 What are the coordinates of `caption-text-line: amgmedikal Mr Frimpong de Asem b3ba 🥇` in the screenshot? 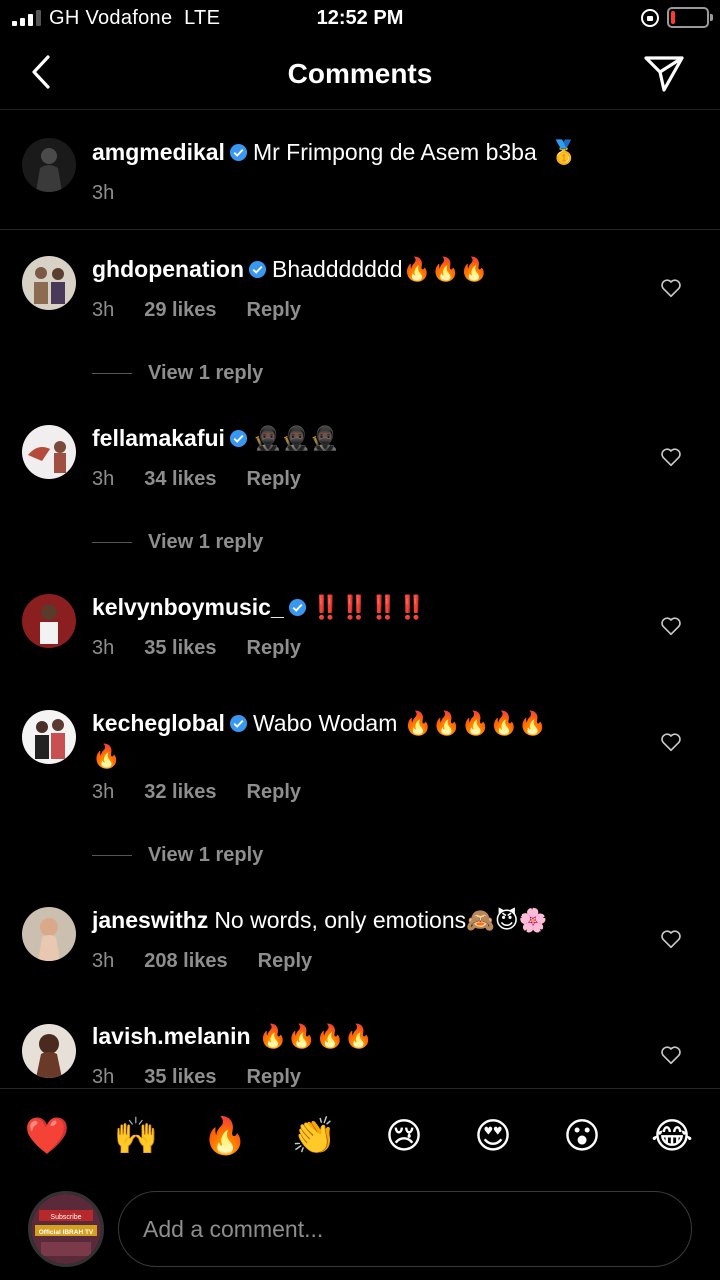 It's located at (362, 152).